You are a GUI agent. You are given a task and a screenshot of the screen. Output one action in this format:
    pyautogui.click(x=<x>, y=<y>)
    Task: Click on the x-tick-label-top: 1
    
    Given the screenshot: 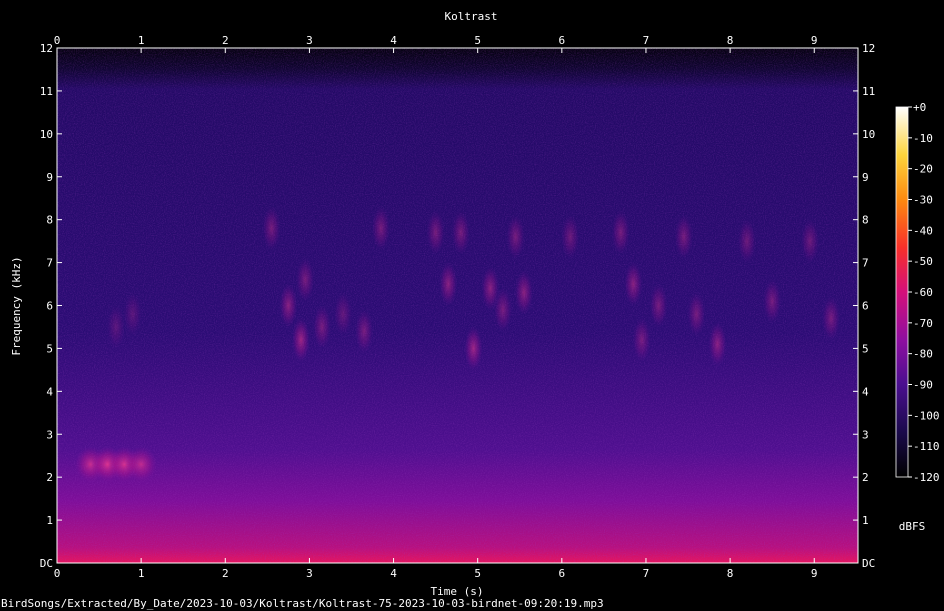 What is the action you would take?
    pyautogui.click(x=141, y=40)
    